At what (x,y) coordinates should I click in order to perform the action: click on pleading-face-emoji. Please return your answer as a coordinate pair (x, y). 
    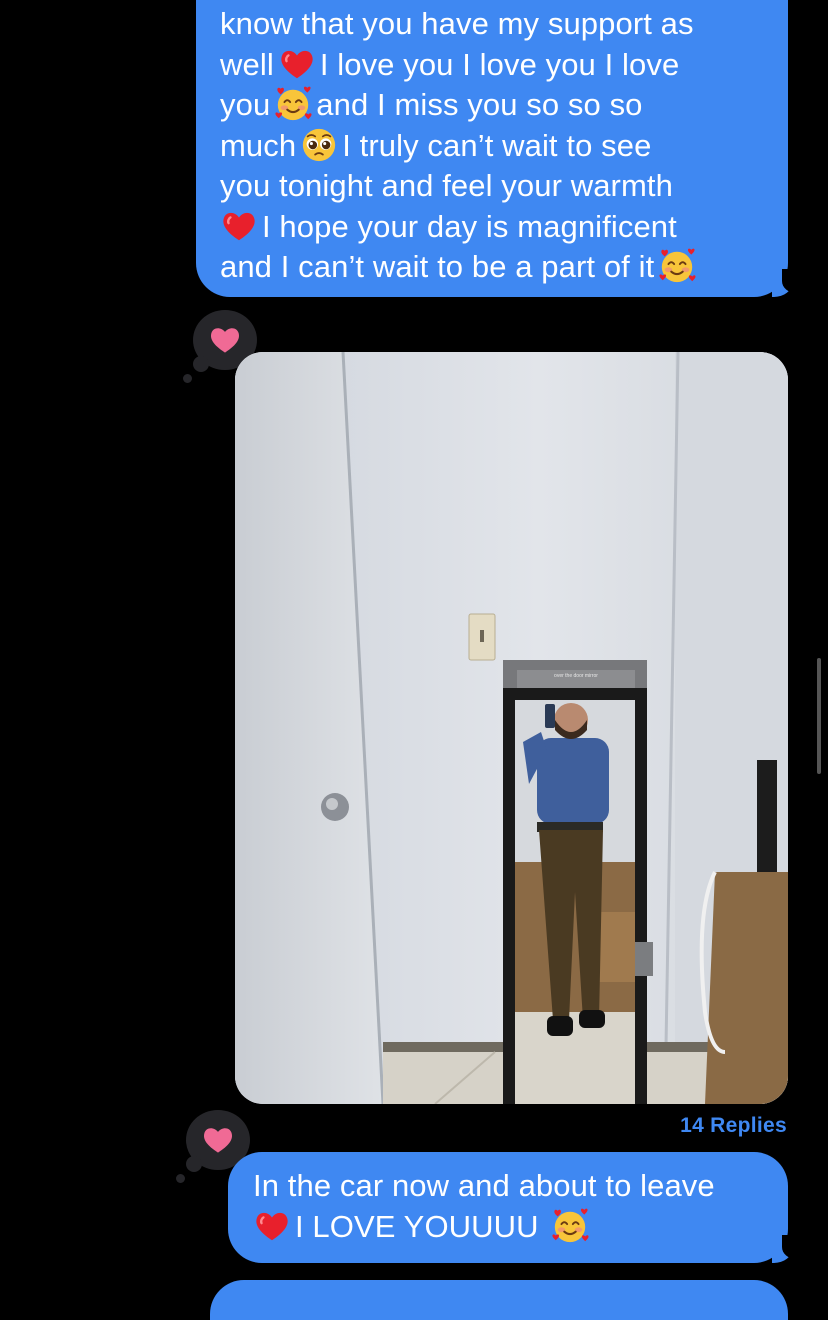
    Looking at the image, I should click on (319, 145).